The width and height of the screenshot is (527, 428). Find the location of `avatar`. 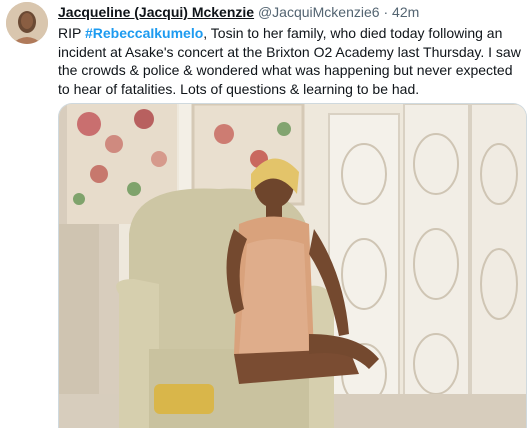

avatar is located at coordinates (27, 23).